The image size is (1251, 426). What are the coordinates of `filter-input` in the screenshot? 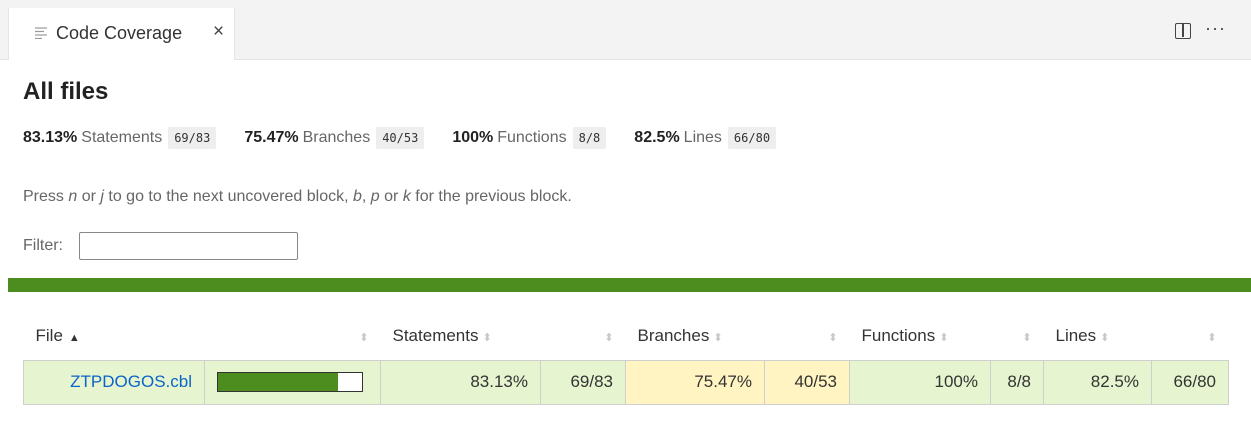 It's located at (188, 246).